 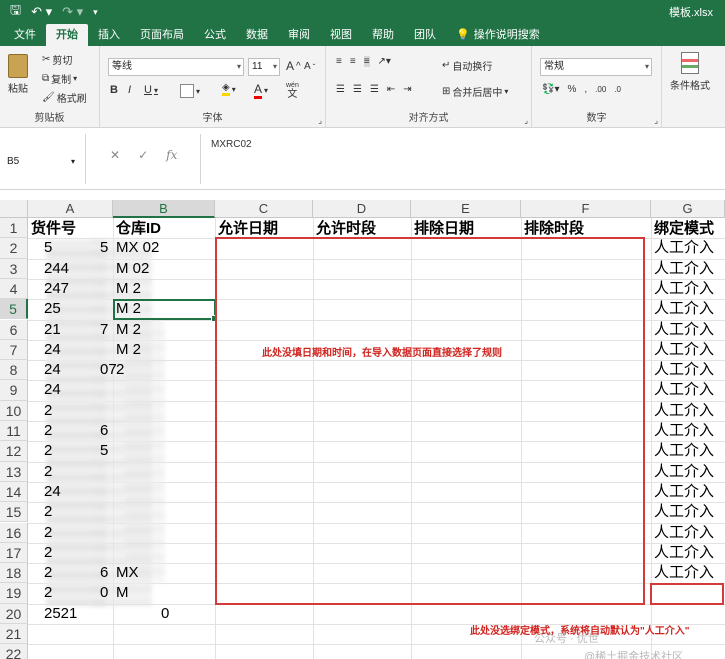 What do you see at coordinates (14, 329) in the screenshot?
I see `row-header: 6` at bounding box center [14, 329].